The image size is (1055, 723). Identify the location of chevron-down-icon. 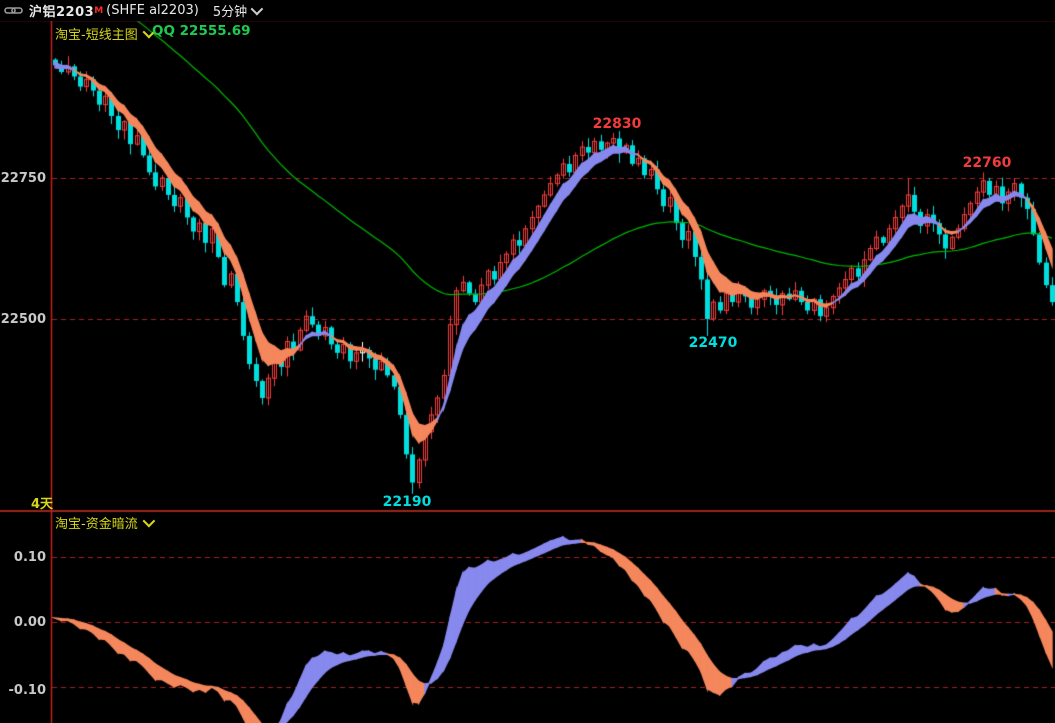
(257, 9).